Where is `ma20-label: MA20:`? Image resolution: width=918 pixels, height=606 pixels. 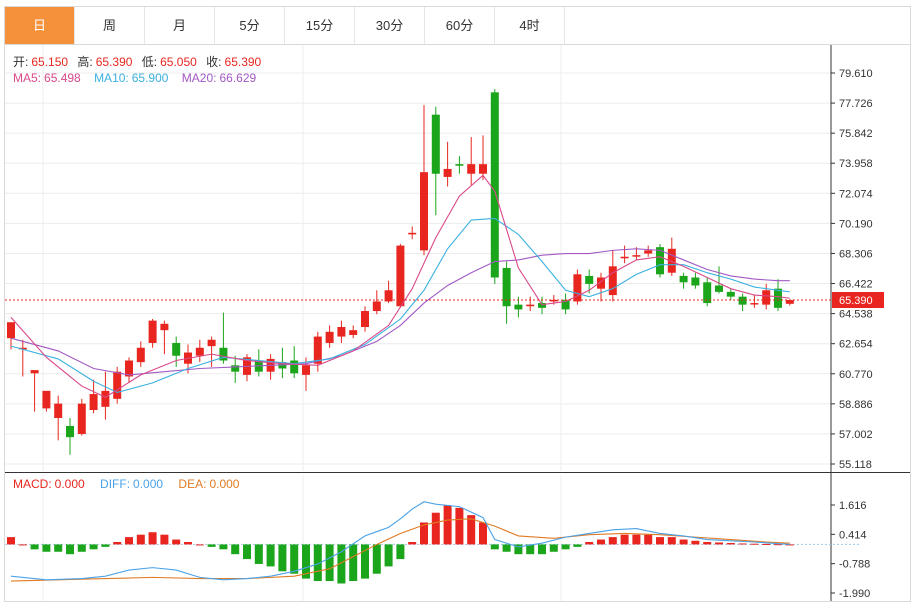
ma20-label: MA20: is located at coordinates (199, 78).